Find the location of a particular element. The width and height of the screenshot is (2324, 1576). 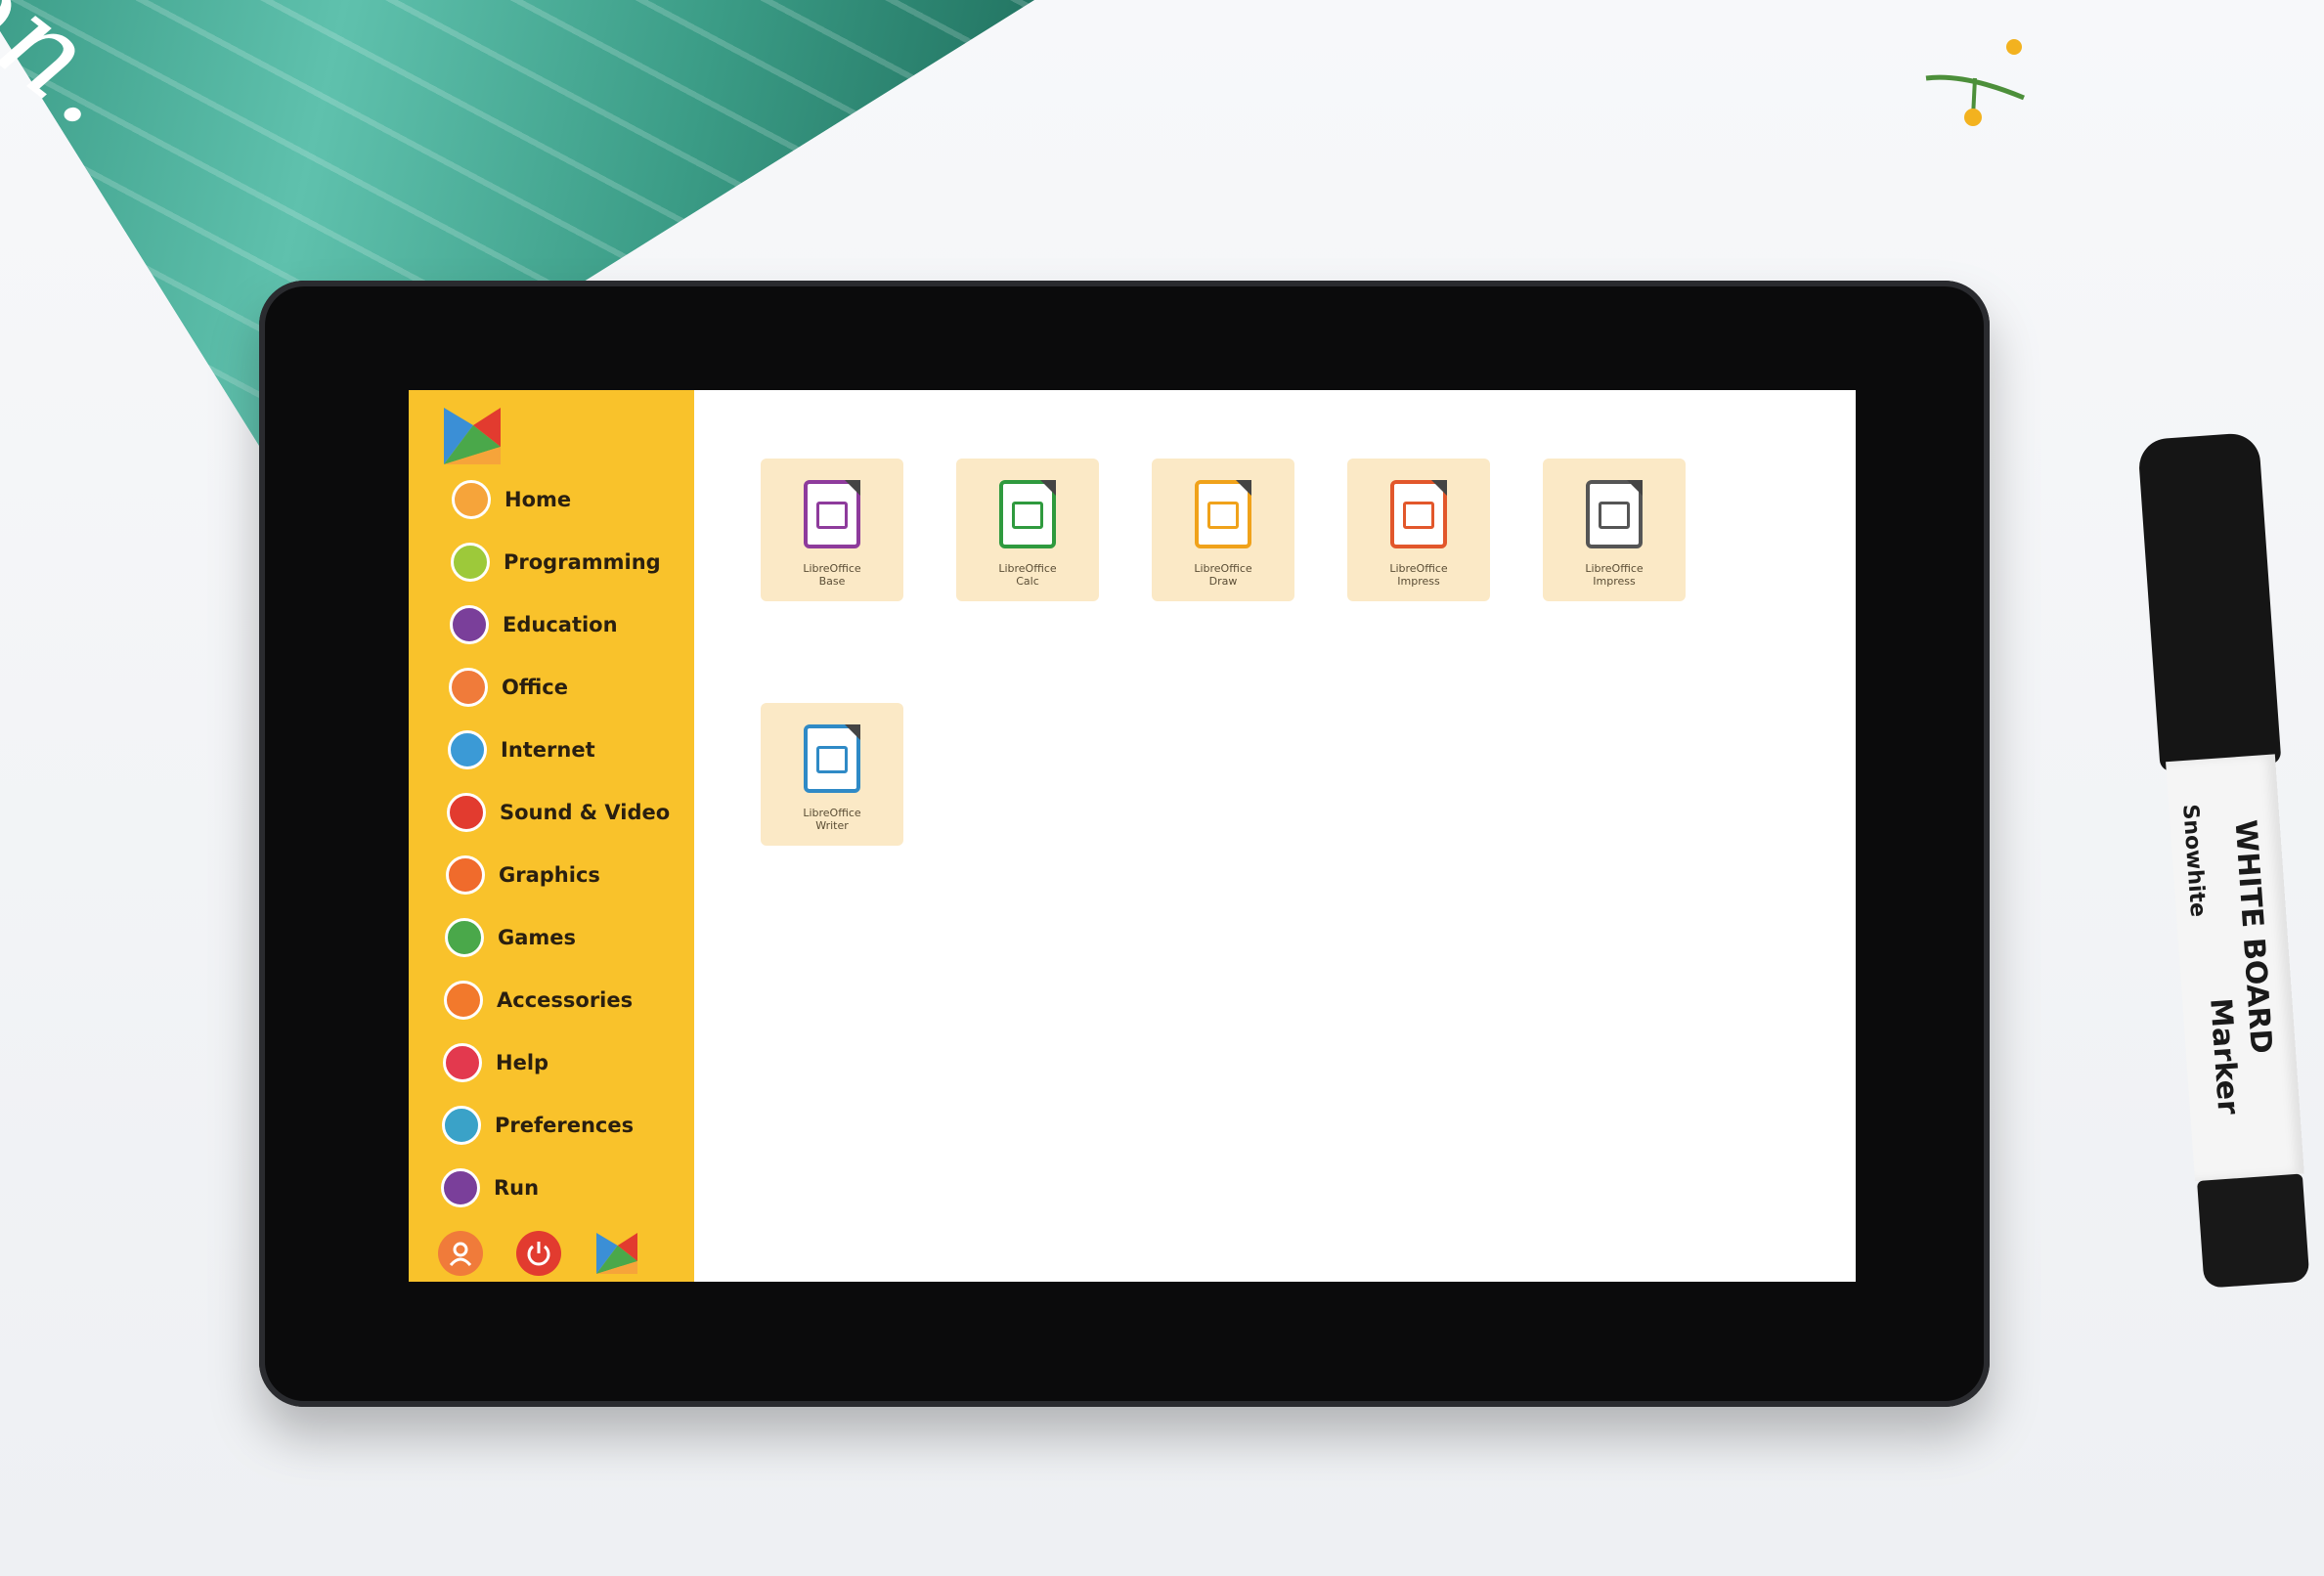

sidebar-item-label: Programming is located at coordinates (582, 562).